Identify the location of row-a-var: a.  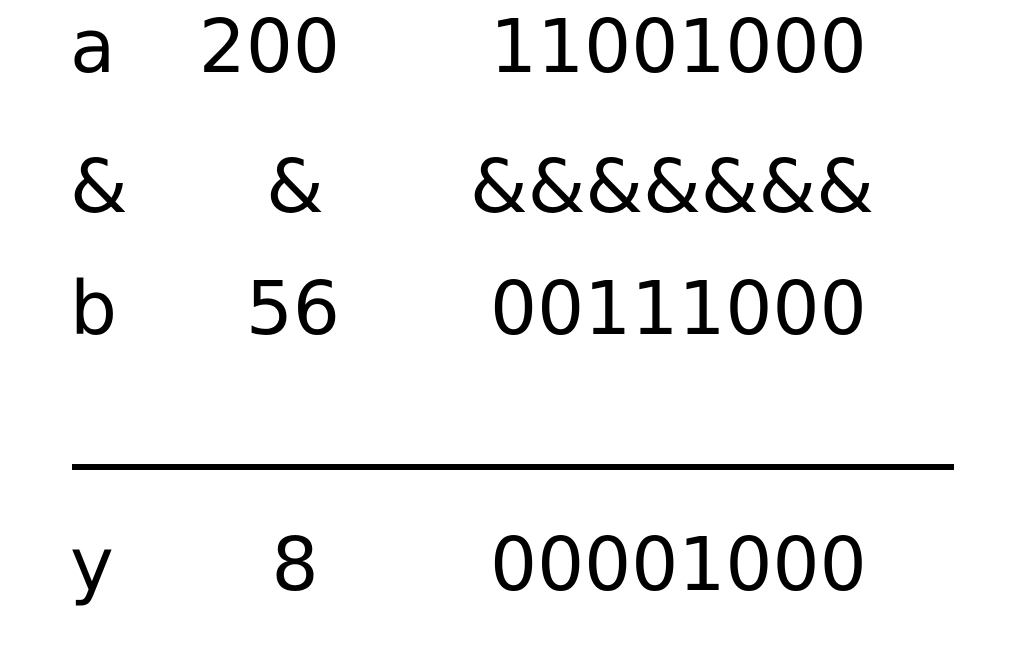
(93, 47).